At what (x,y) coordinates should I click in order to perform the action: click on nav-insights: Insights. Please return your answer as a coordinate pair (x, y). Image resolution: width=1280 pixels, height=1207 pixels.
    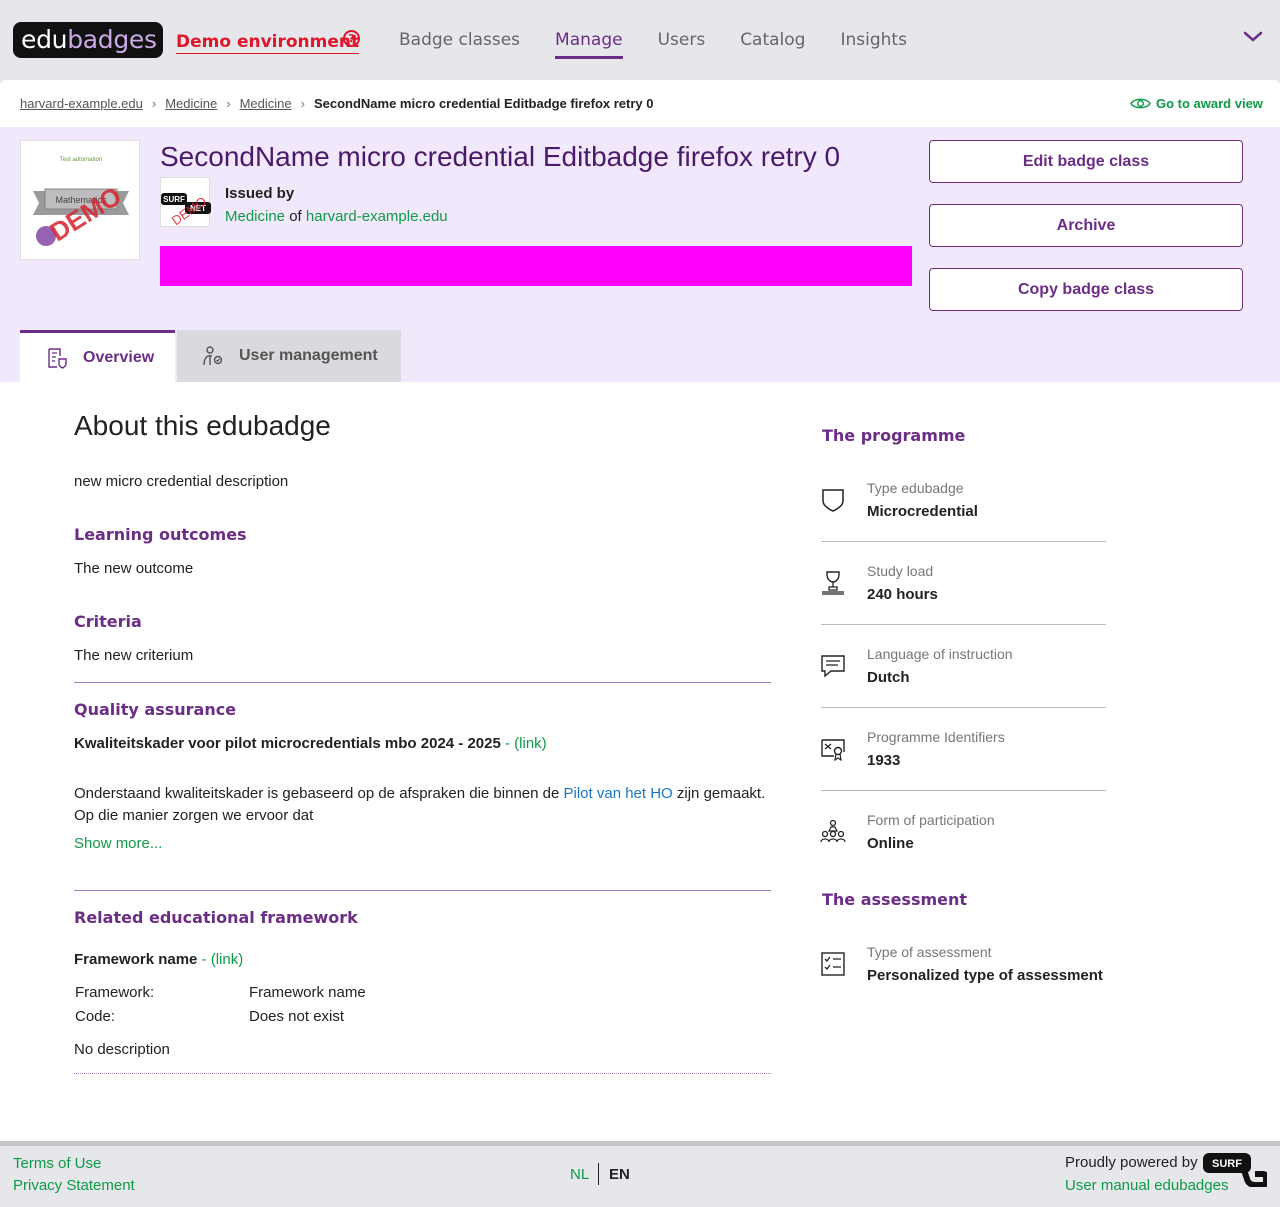
    Looking at the image, I should click on (873, 44).